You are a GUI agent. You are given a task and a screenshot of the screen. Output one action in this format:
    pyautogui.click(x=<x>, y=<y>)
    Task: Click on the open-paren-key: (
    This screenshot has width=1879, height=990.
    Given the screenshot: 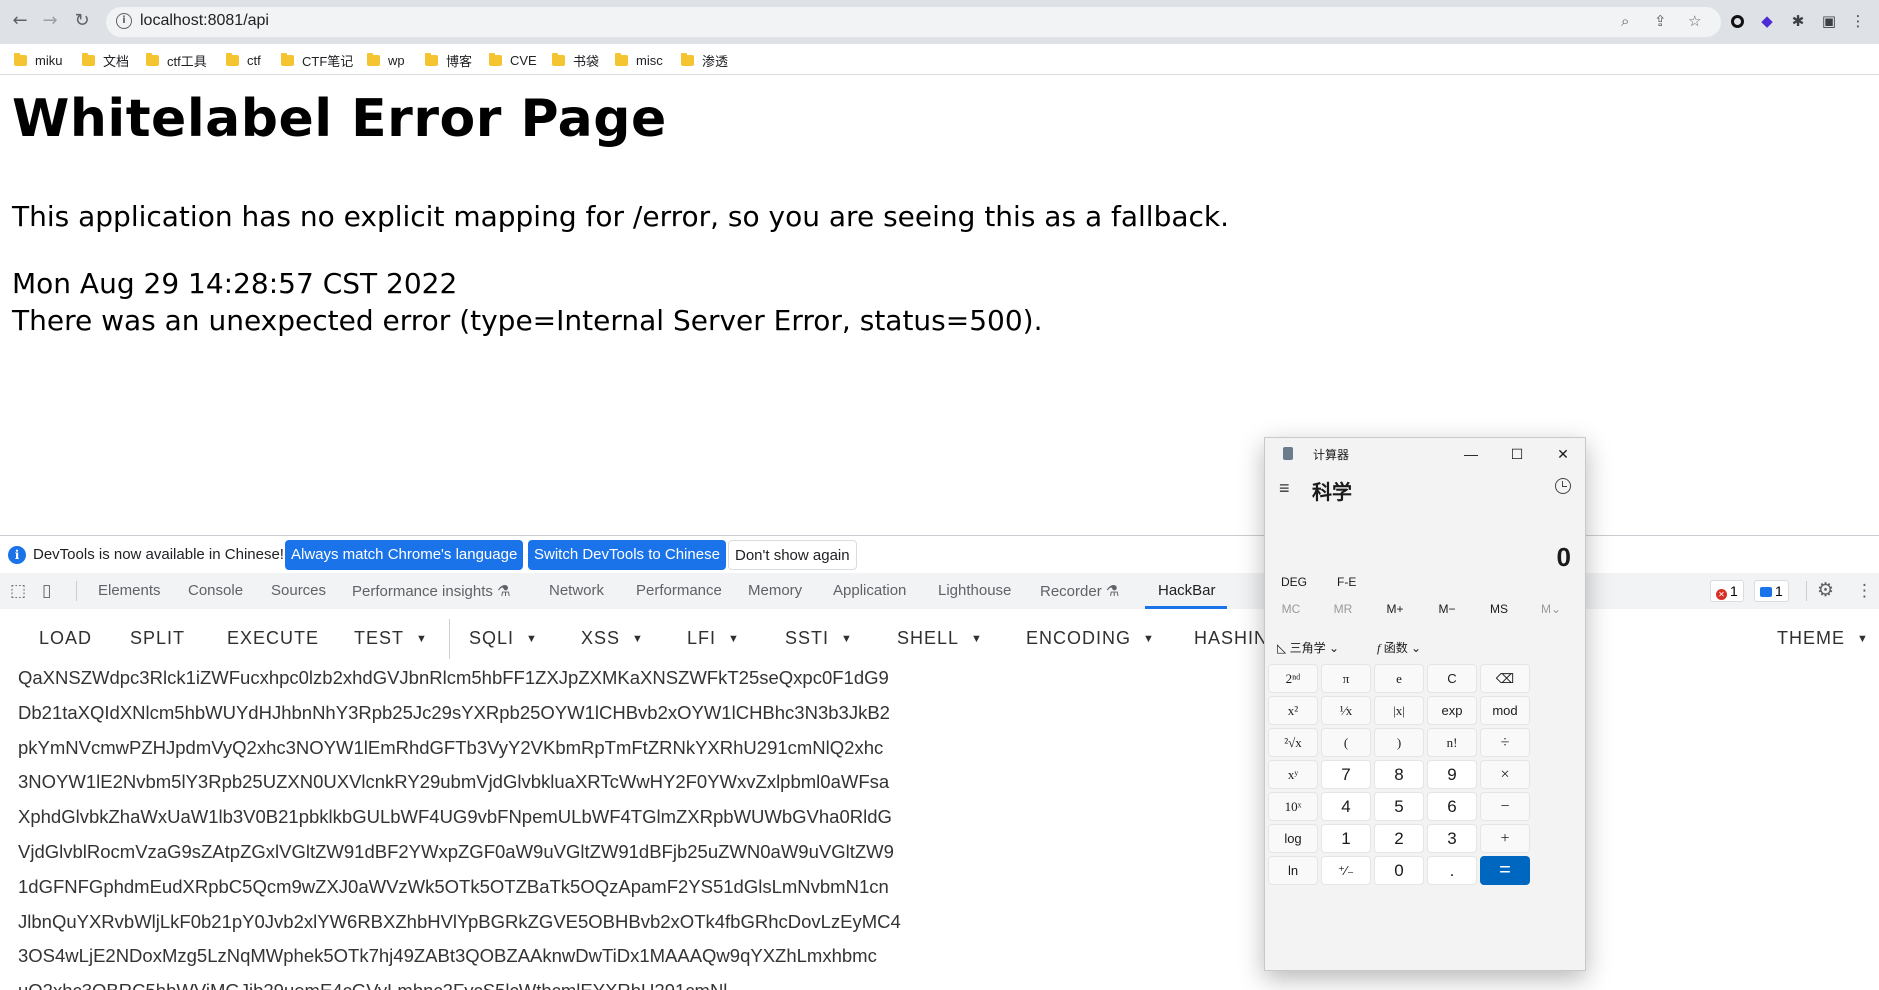 What is the action you would take?
    pyautogui.click(x=1346, y=742)
    